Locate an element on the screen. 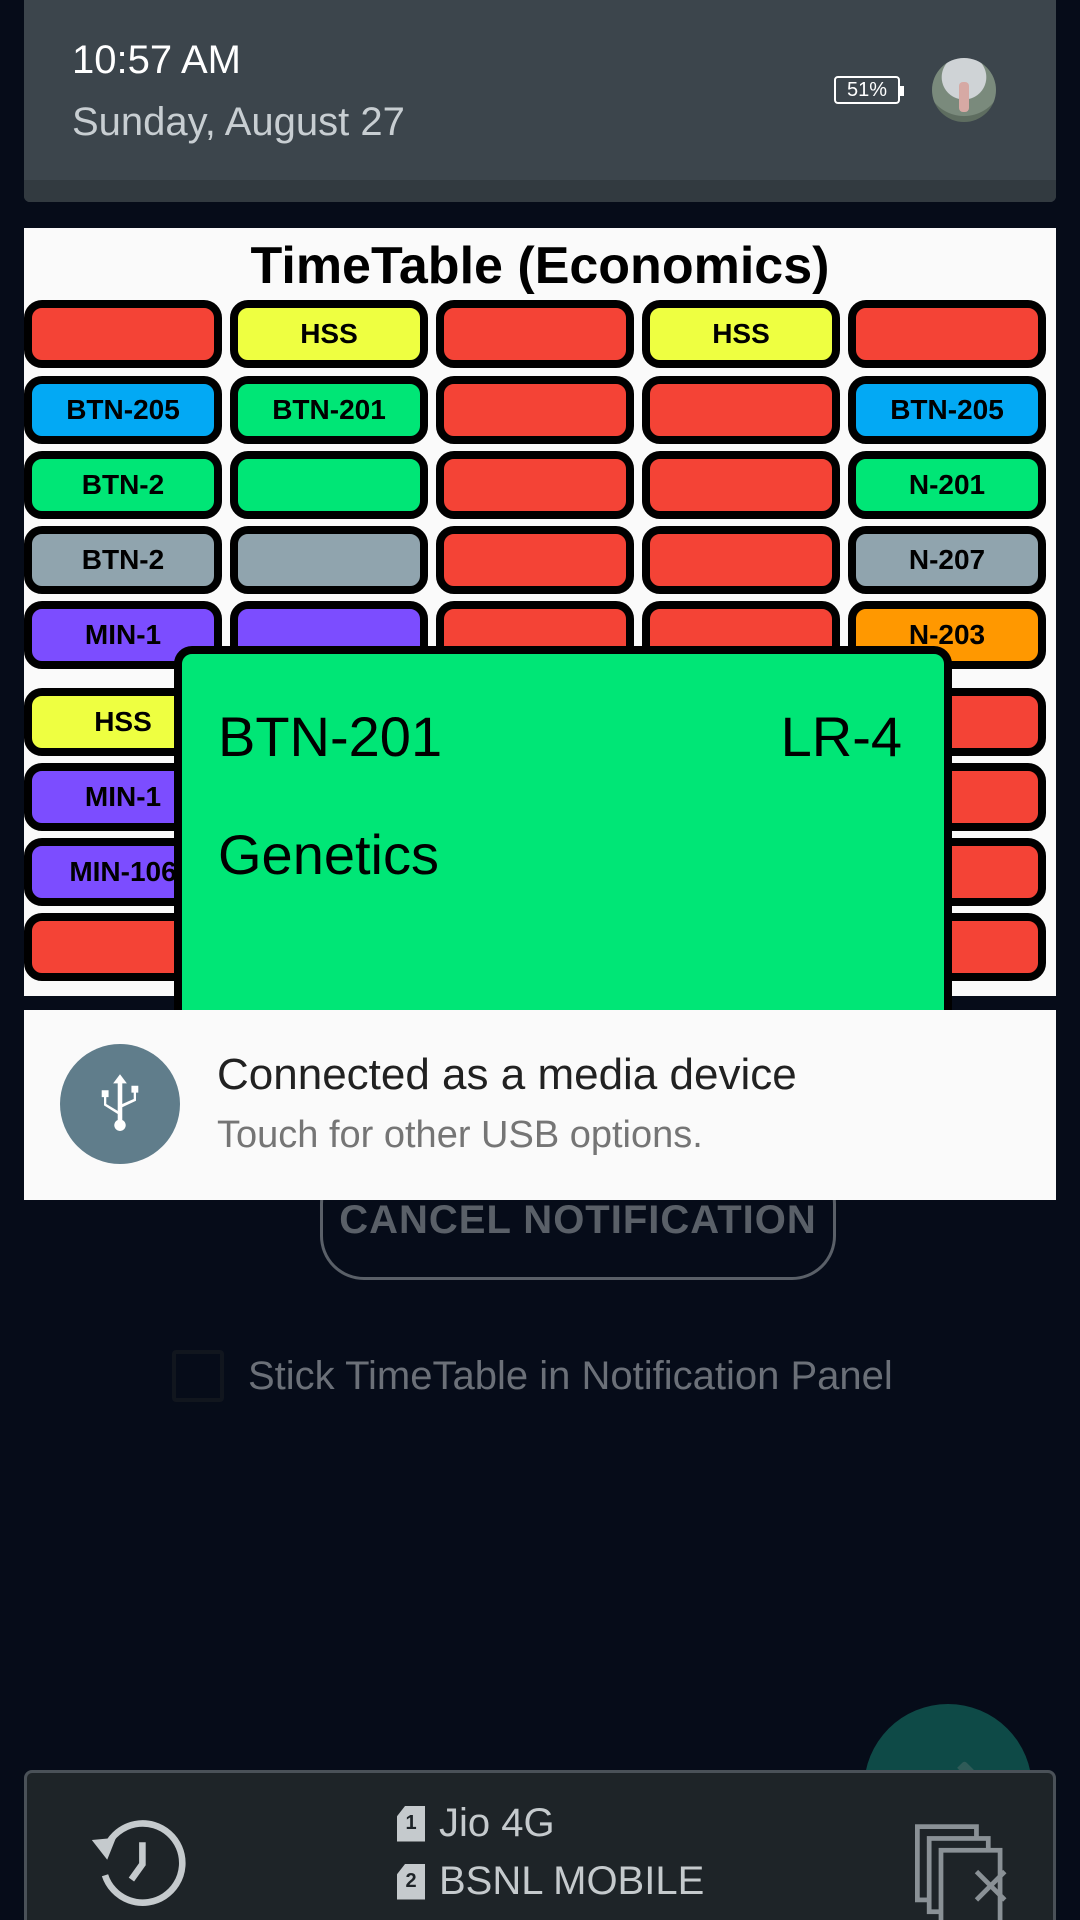 This screenshot has height=1920, width=1080. clock: 10:57 AM is located at coordinates (157, 60).